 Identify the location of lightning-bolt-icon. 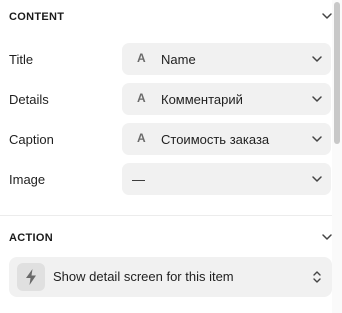
(31, 277).